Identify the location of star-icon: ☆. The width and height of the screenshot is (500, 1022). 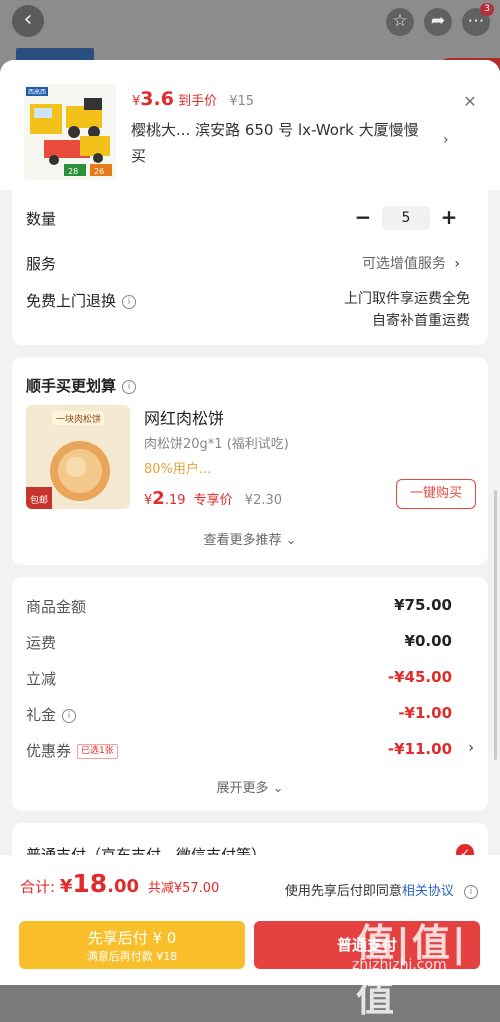
(400, 22).